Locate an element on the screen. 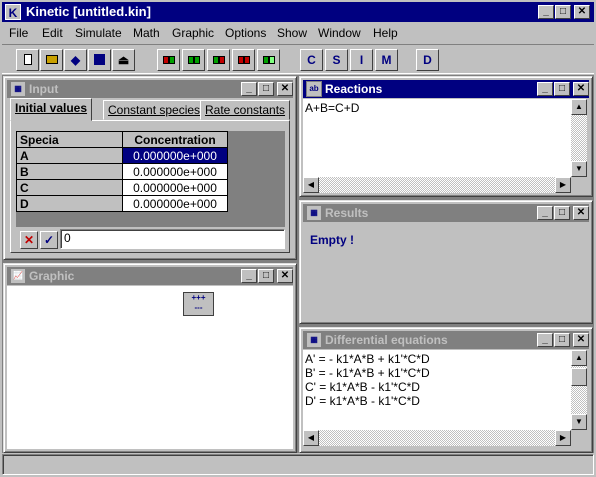 The width and height of the screenshot is (596, 477). diffeq-title: Differential equations is located at coordinates (386, 340).